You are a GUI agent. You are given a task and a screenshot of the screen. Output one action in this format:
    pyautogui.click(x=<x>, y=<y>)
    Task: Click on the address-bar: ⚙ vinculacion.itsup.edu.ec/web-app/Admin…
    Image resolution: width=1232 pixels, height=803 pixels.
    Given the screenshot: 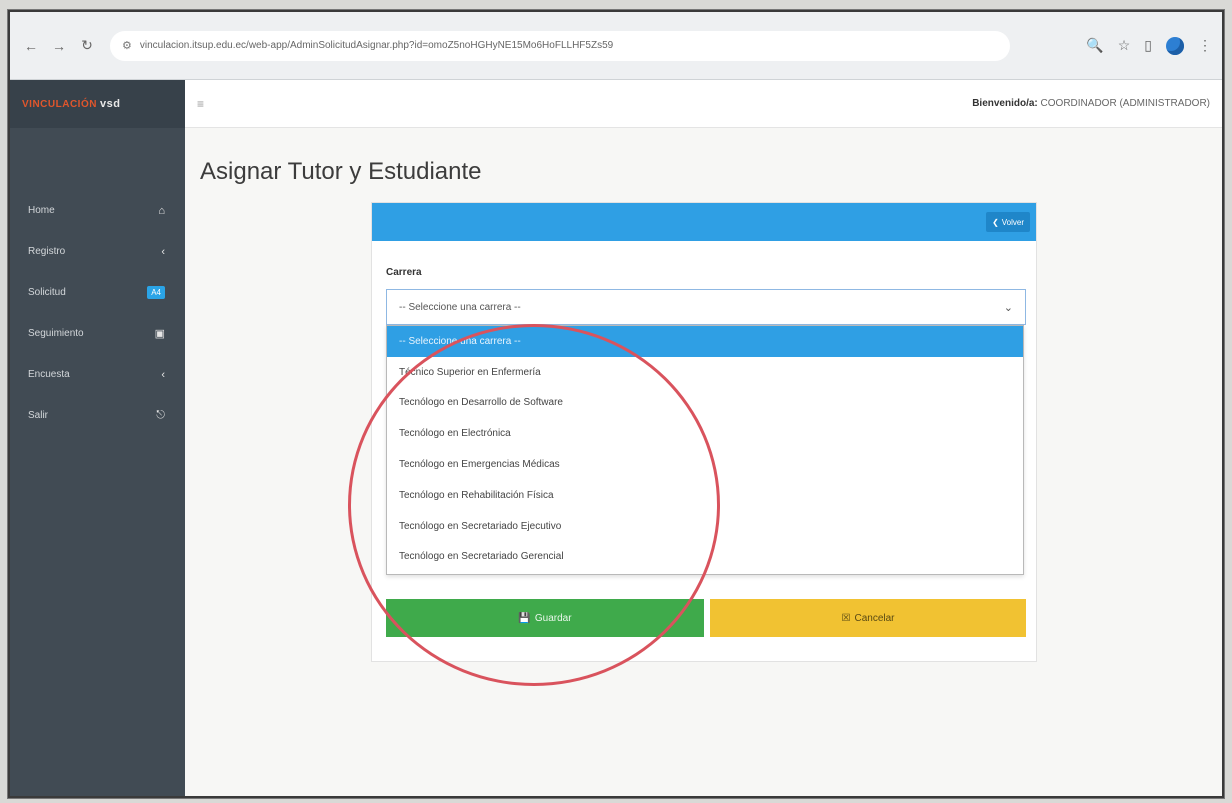 What is the action you would take?
    pyautogui.click(x=560, y=45)
    